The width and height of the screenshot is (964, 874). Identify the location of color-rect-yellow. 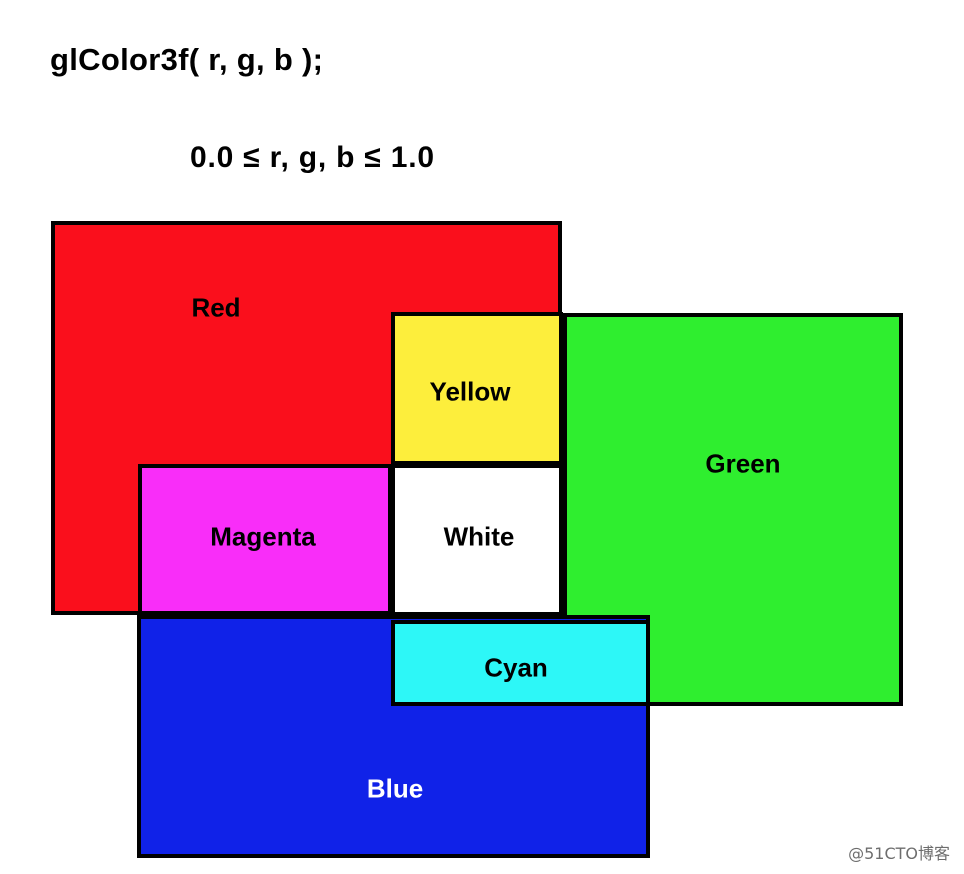
(477, 388).